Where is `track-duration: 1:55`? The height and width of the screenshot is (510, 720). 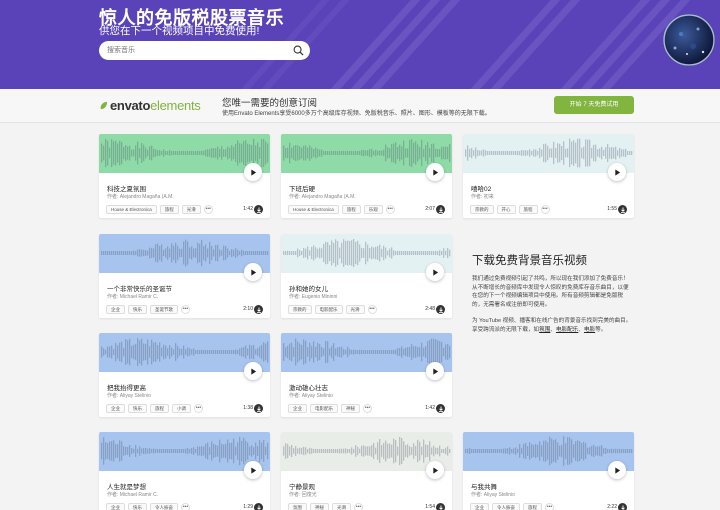 track-duration: 1:55 is located at coordinates (612, 209).